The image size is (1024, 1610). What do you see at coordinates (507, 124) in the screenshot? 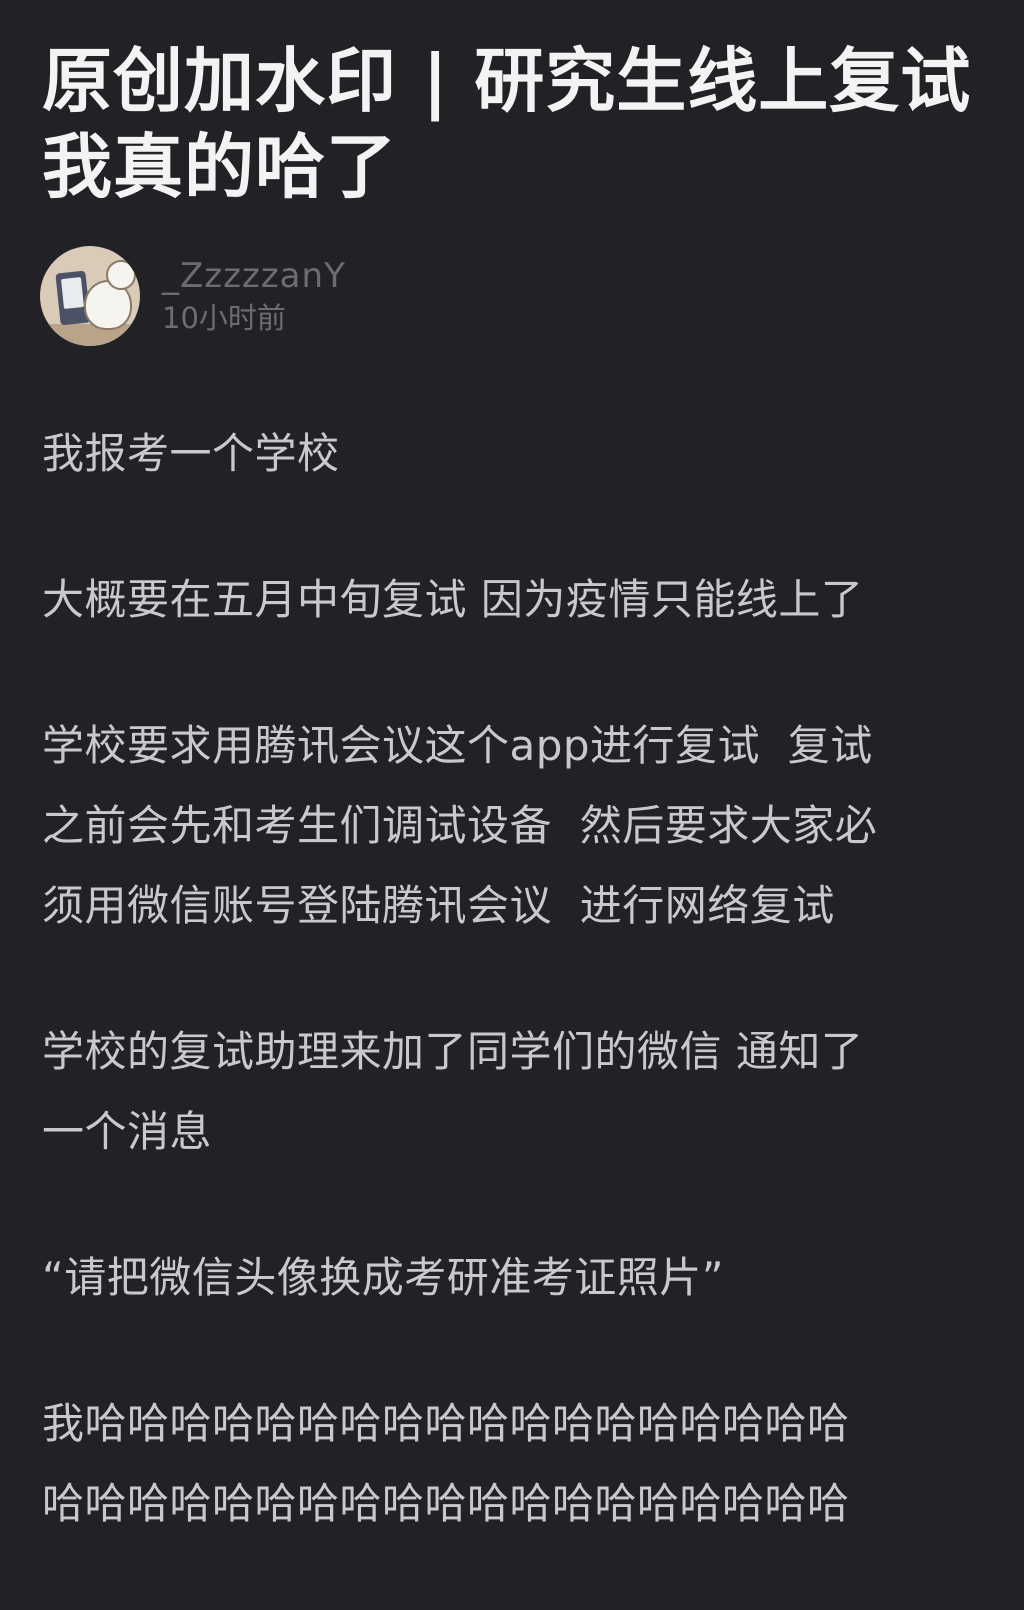
I see `post-title: 原创加水印 | 研究生线上复试 我真的哈了` at bounding box center [507, 124].